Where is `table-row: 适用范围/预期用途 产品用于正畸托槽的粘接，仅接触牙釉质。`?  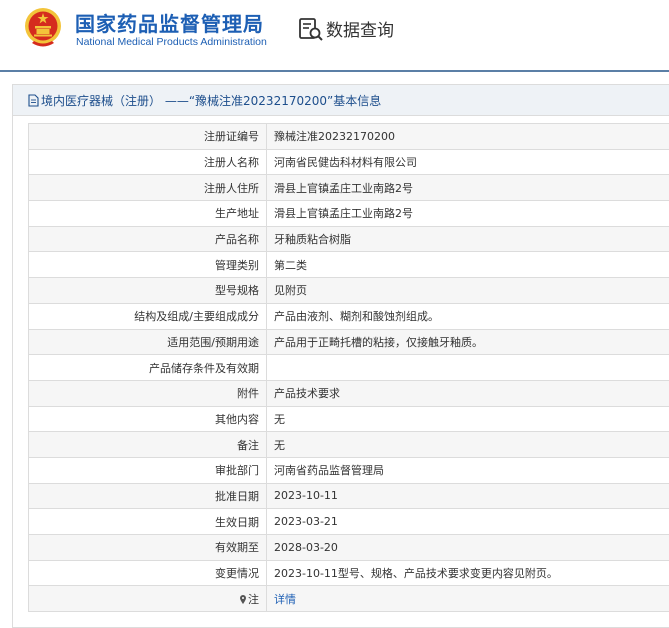
table-row: 适用范围/预期用途 产品用于正畸托槽的粘接，仅接触牙釉质。 is located at coordinates (348, 342).